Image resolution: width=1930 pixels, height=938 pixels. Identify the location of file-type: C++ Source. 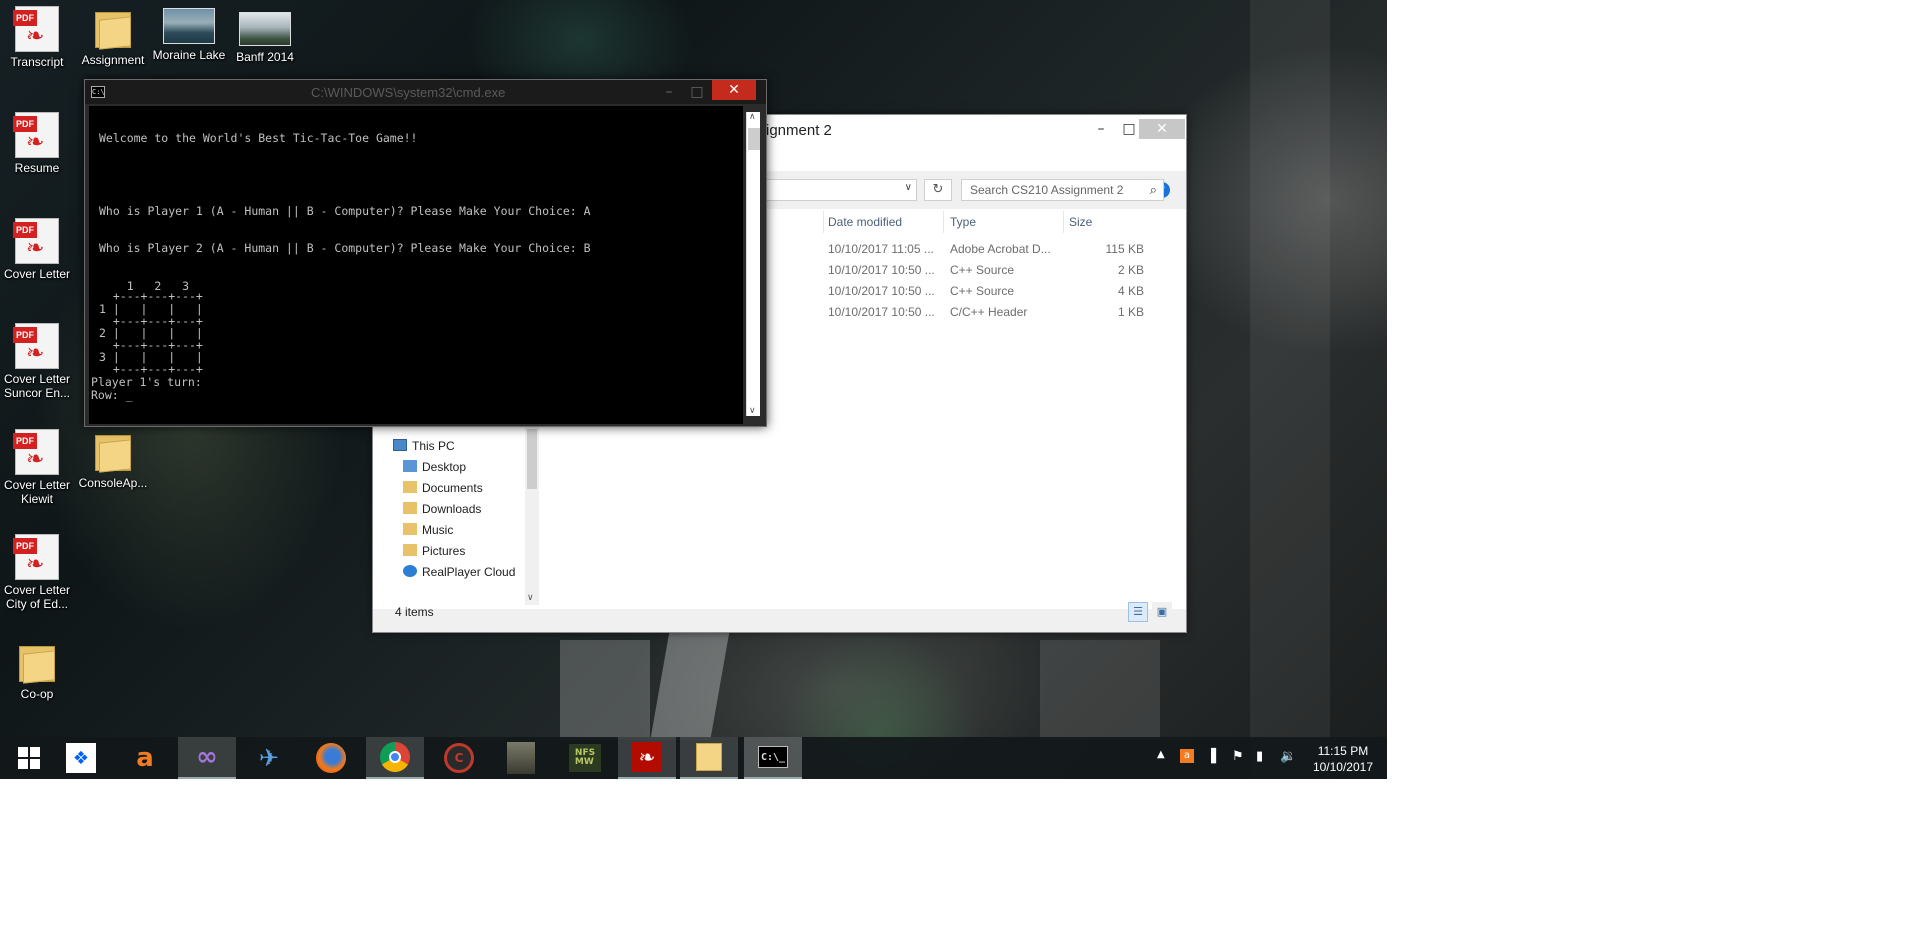
(982, 291).